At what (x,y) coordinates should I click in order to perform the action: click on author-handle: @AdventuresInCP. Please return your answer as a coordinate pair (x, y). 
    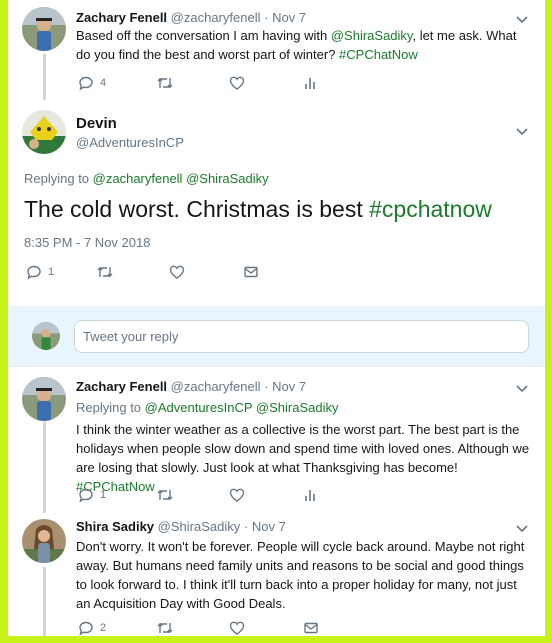
    Looking at the image, I should click on (130, 142).